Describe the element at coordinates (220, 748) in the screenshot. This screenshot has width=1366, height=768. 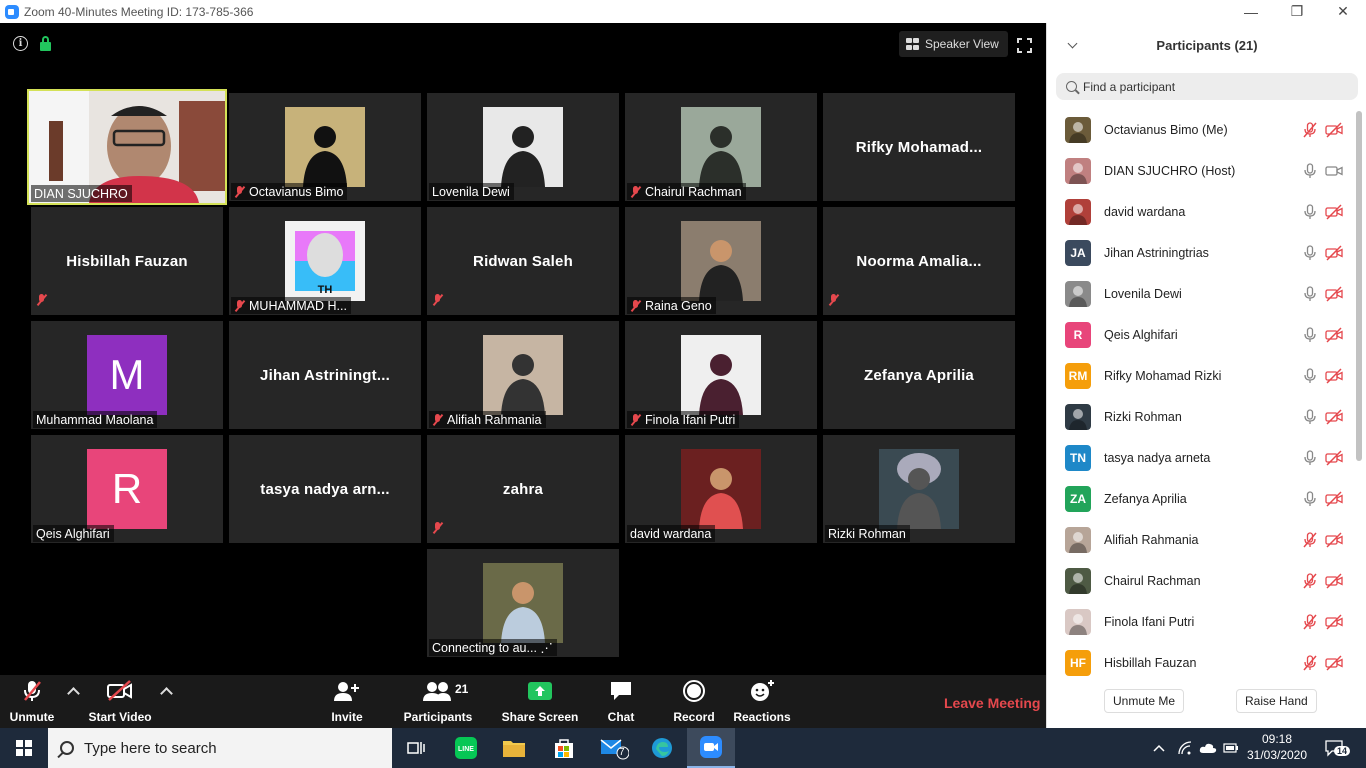
I see `taskbar-search` at that location.